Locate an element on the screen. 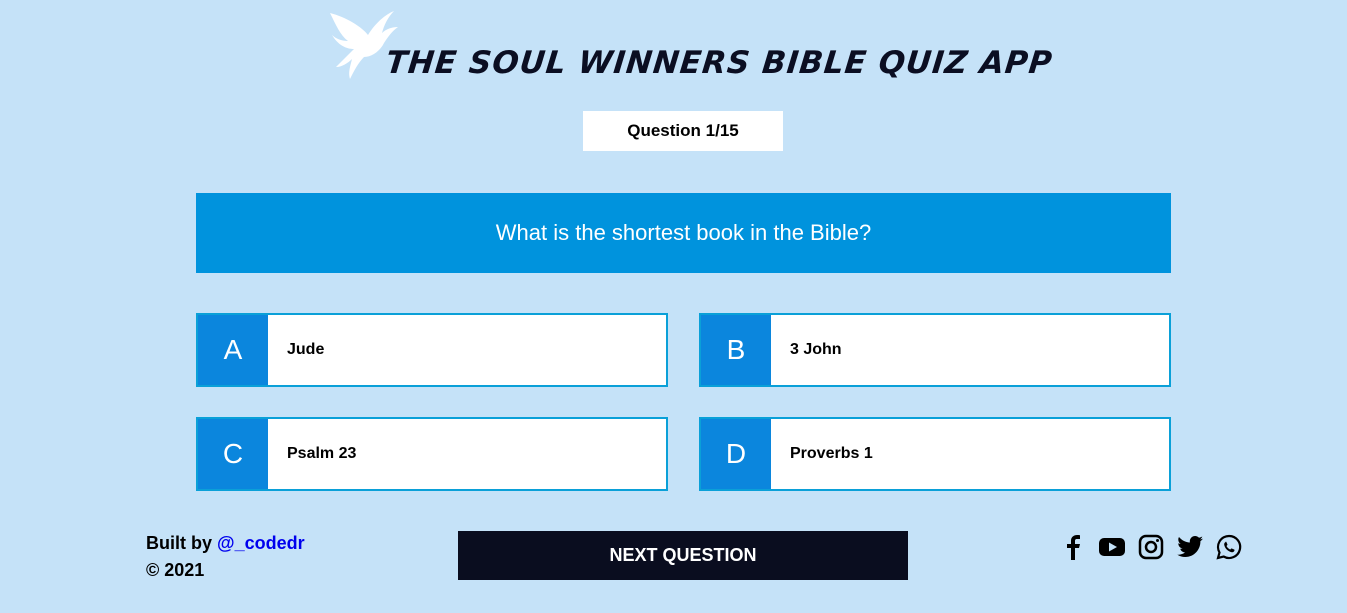 The height and width of the screenshot is (613, 1347). social-links is located at coordinates (1151, 547).